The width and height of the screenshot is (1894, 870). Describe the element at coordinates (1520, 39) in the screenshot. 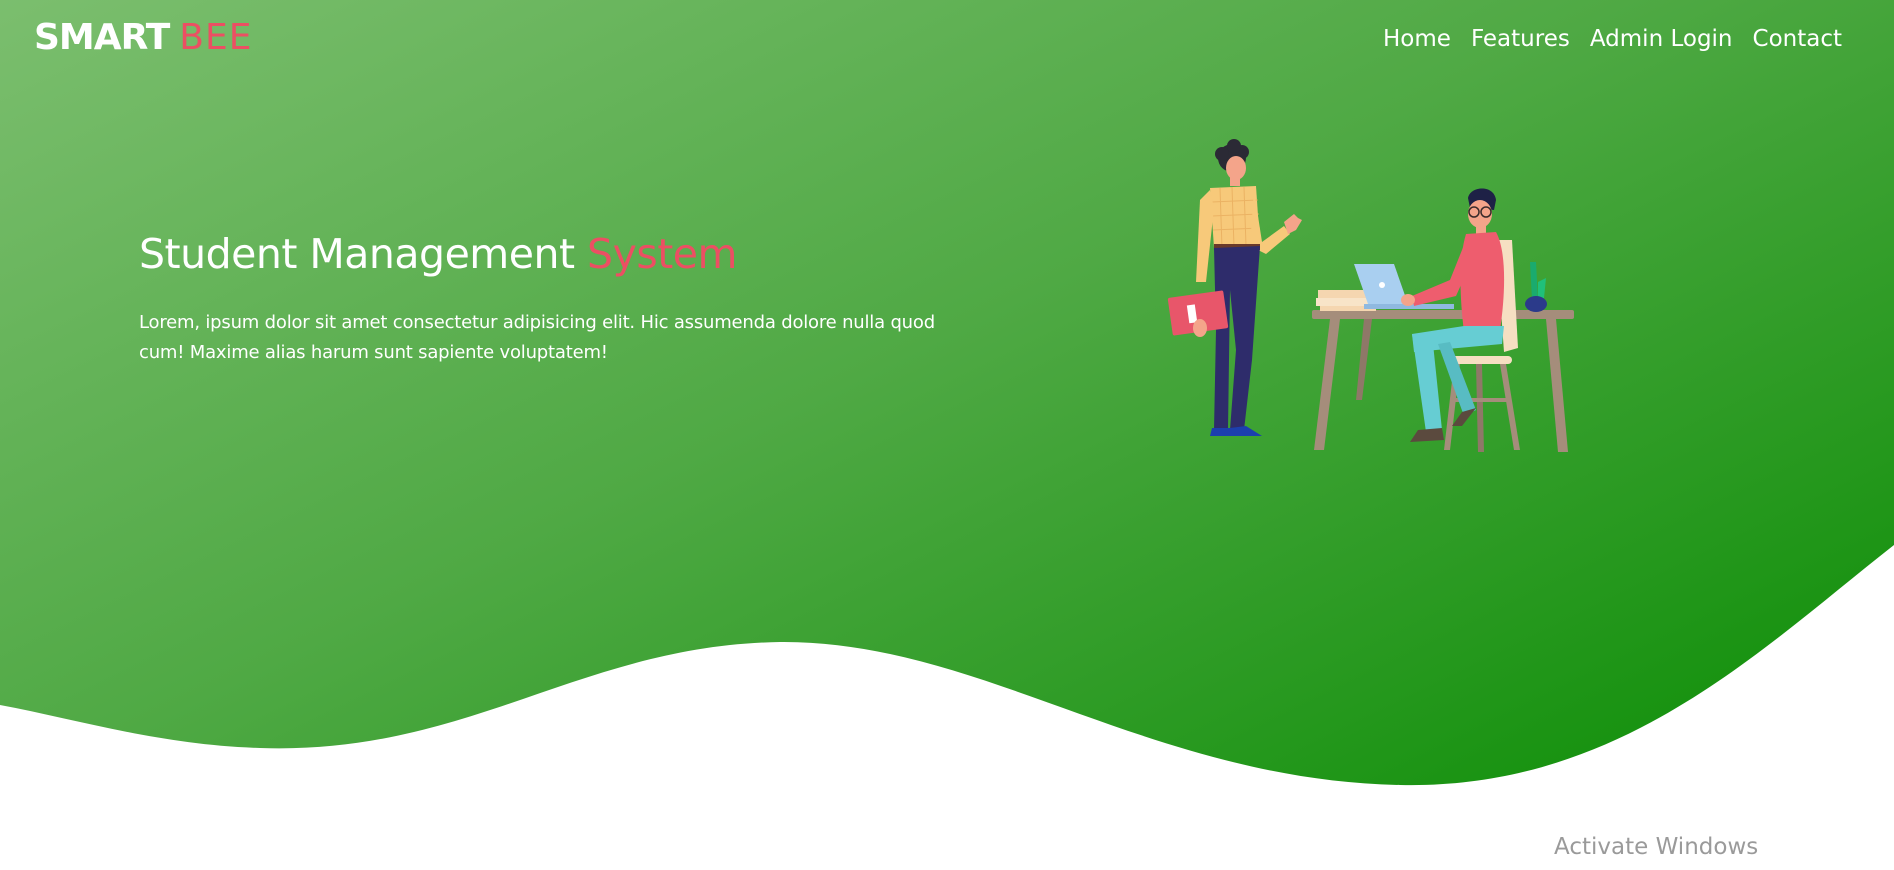

I see `nav-features-link: Features` at that location.